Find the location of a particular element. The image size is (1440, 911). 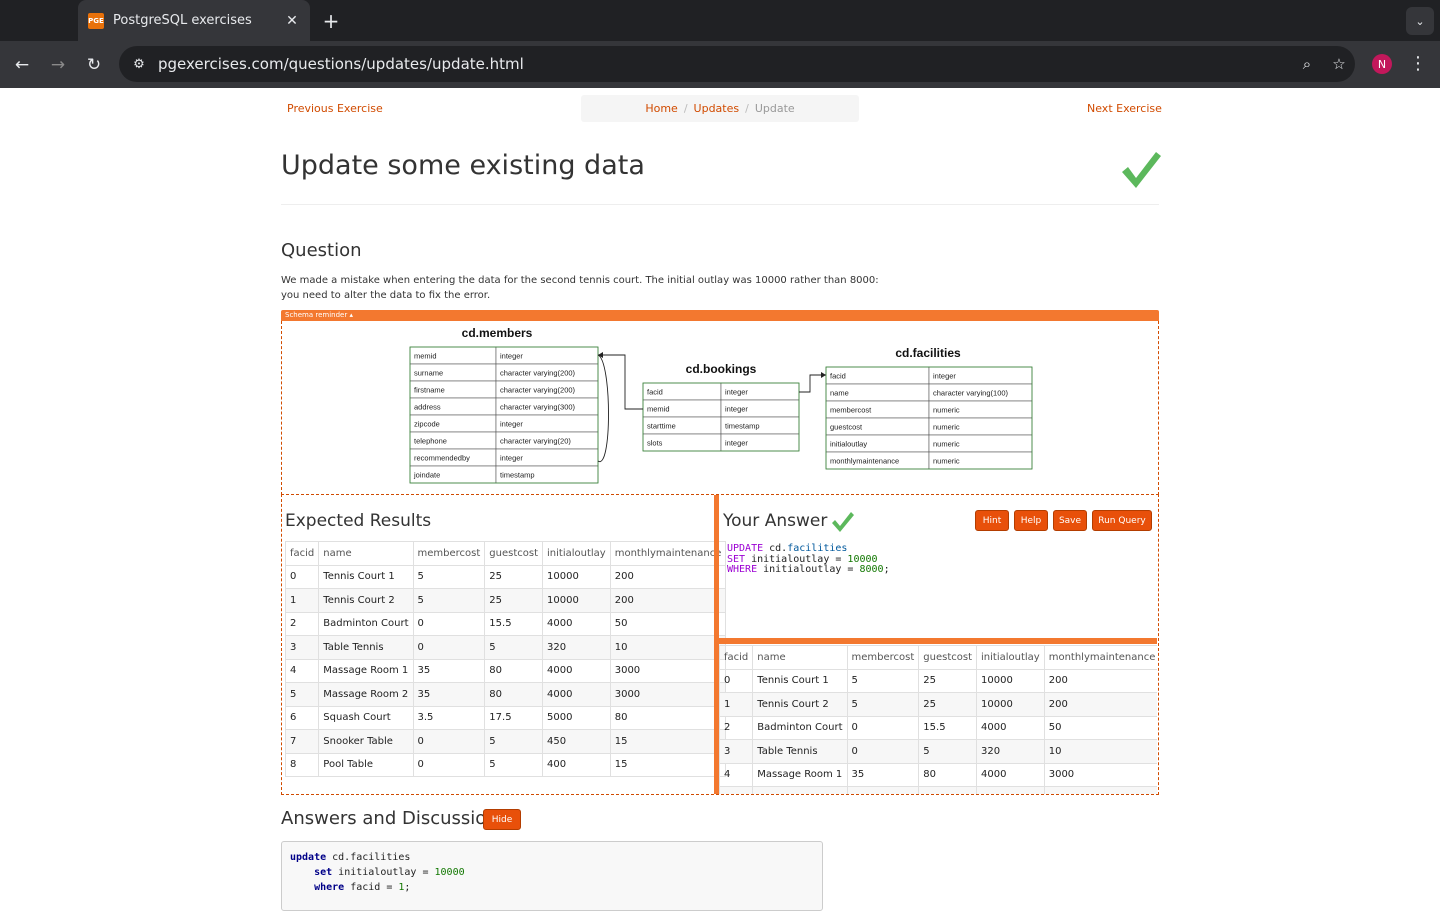

column-header: name is located at coordinates (800, 657).